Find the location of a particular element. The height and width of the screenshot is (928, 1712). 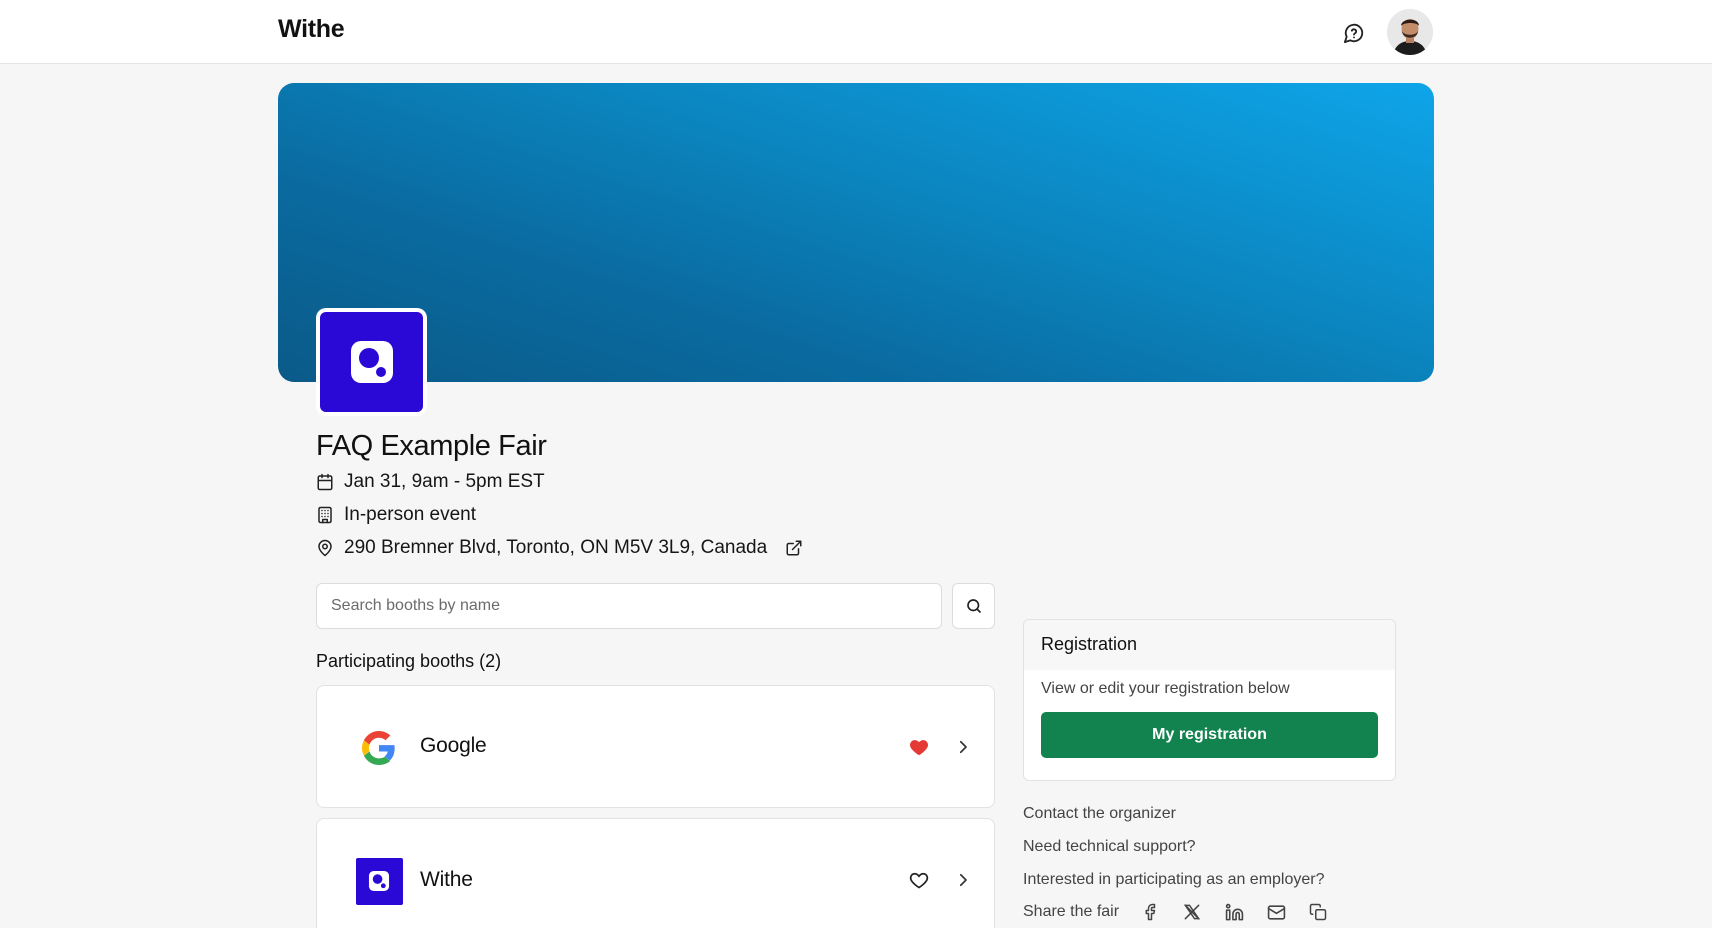

linkedin-icon is located at coordinates (1234, 912).